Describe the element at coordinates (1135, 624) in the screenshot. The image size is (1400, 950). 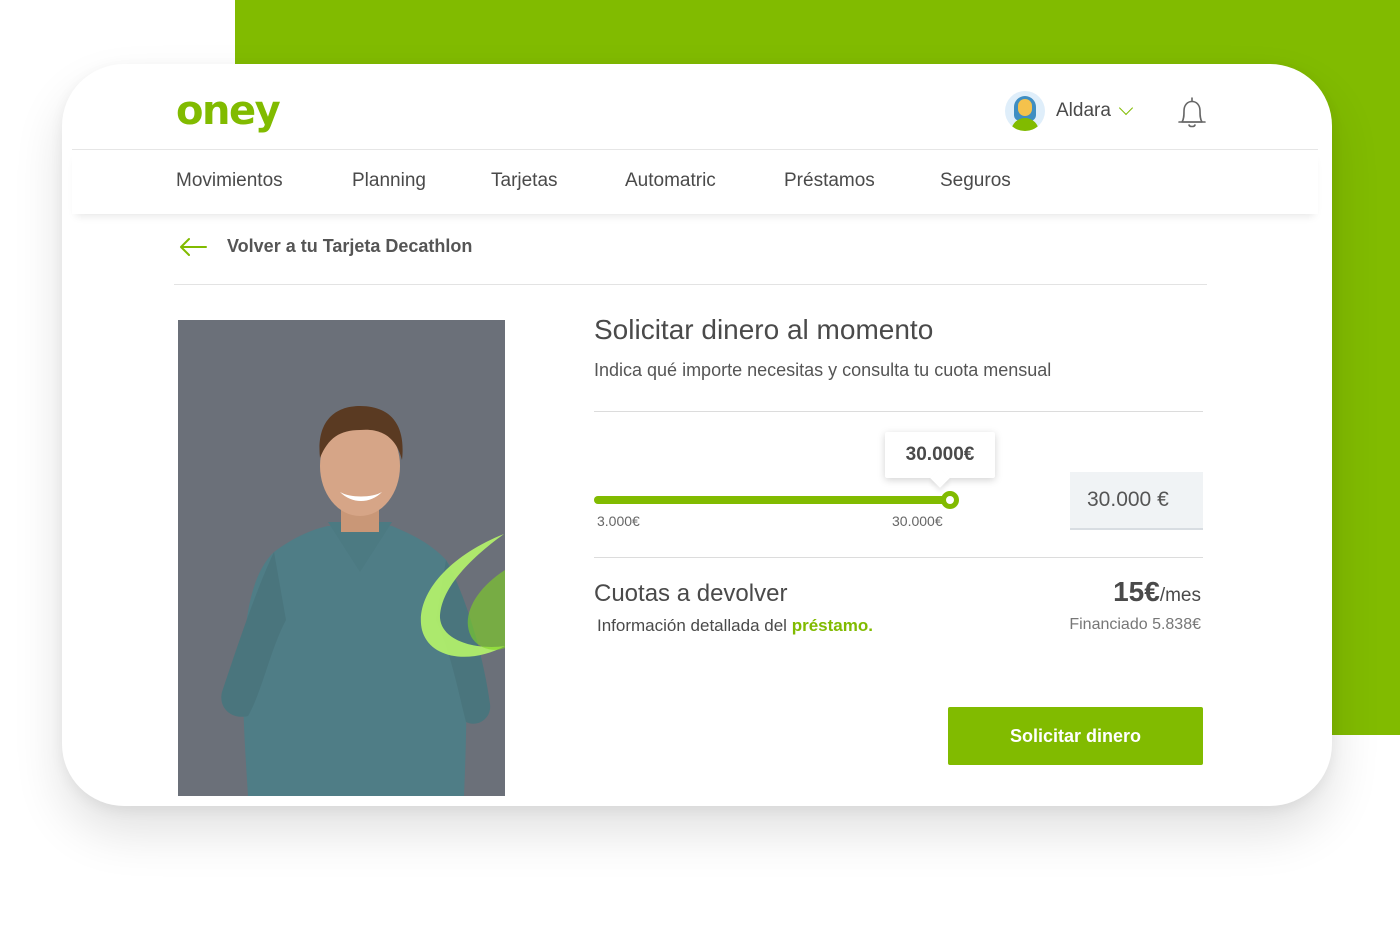
I see `financed-amount: Financiado 5.838€` at that location.